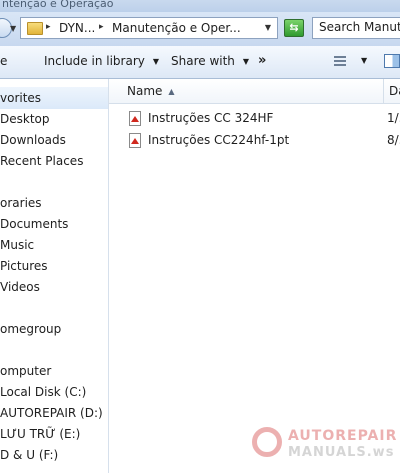  I want to click on history-dropdown-icon: ▼, so click(13, 28).